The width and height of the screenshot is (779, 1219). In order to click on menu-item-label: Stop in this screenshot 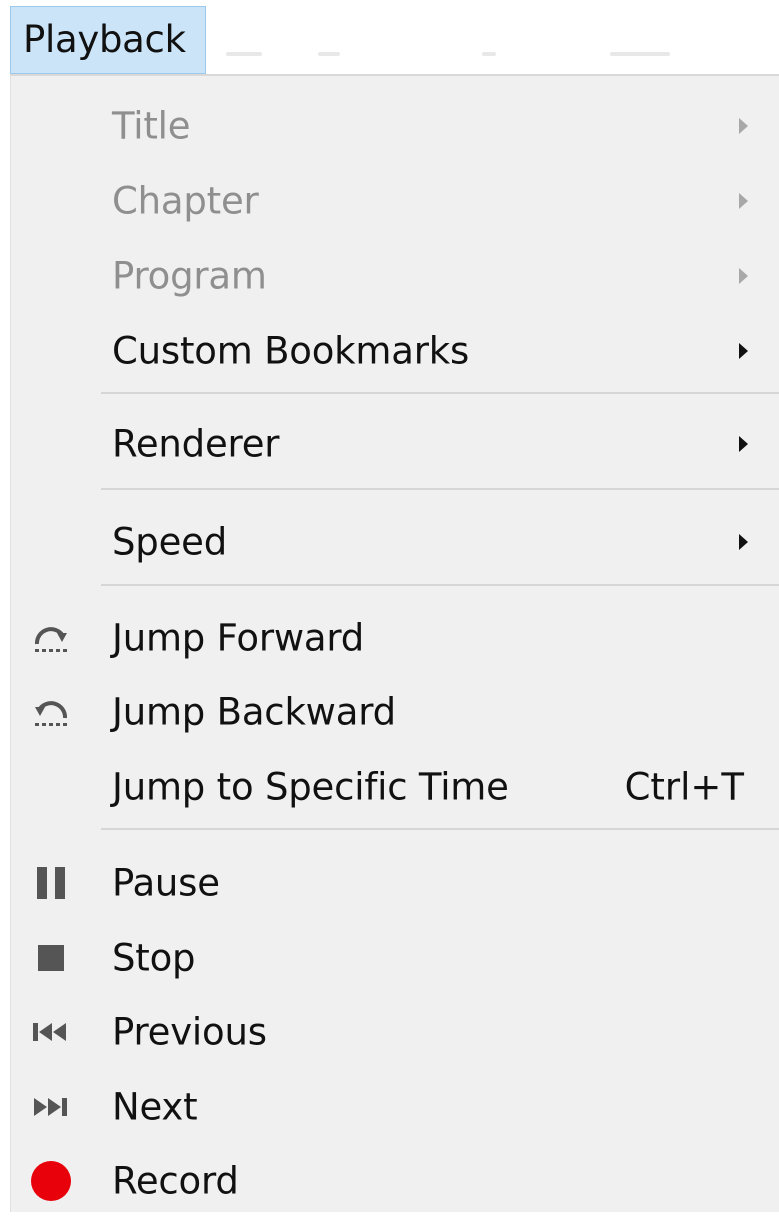, I will do `click(154, 958)`.